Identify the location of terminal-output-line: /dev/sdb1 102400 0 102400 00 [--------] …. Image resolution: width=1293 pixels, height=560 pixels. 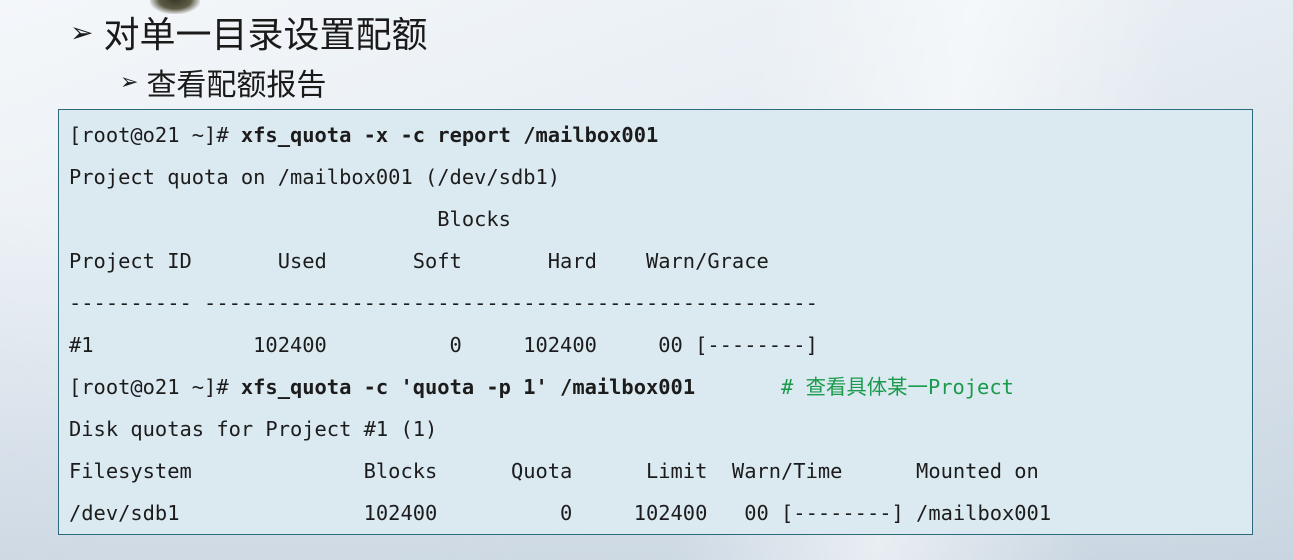
(560, 513).